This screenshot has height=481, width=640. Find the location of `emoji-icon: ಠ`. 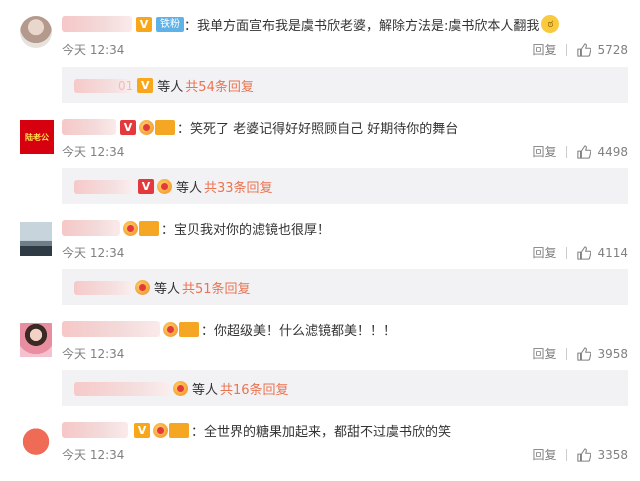

emoji-icon: ಠ is located at coordinates (550, 24).